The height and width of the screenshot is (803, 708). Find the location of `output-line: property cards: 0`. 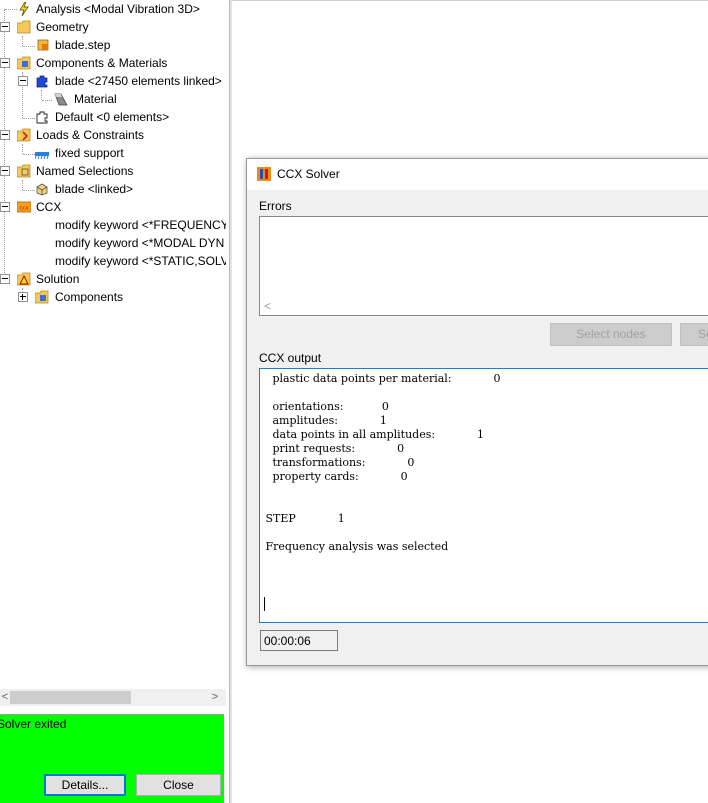

output-line: property cards: 0 is located at coordinates (335, 476).